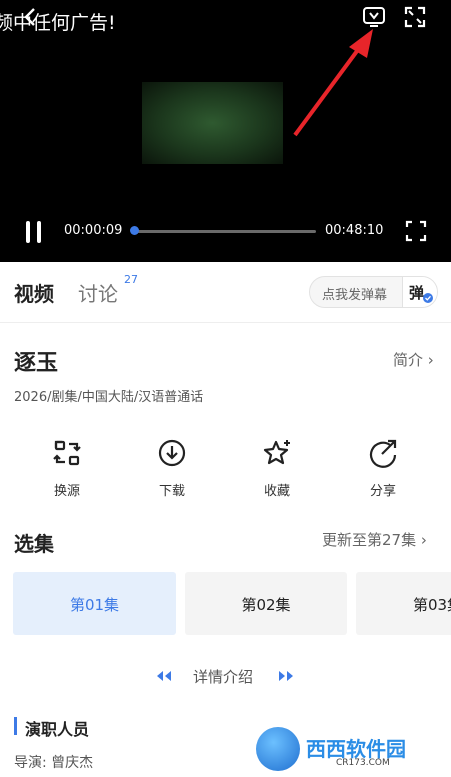 The height and width of the screenshot is (777, 451). What do you see at coordinates (363, 763) in the screenshot?
I see `watermark-url: CR173.COM` at bounding box center [363, 763].